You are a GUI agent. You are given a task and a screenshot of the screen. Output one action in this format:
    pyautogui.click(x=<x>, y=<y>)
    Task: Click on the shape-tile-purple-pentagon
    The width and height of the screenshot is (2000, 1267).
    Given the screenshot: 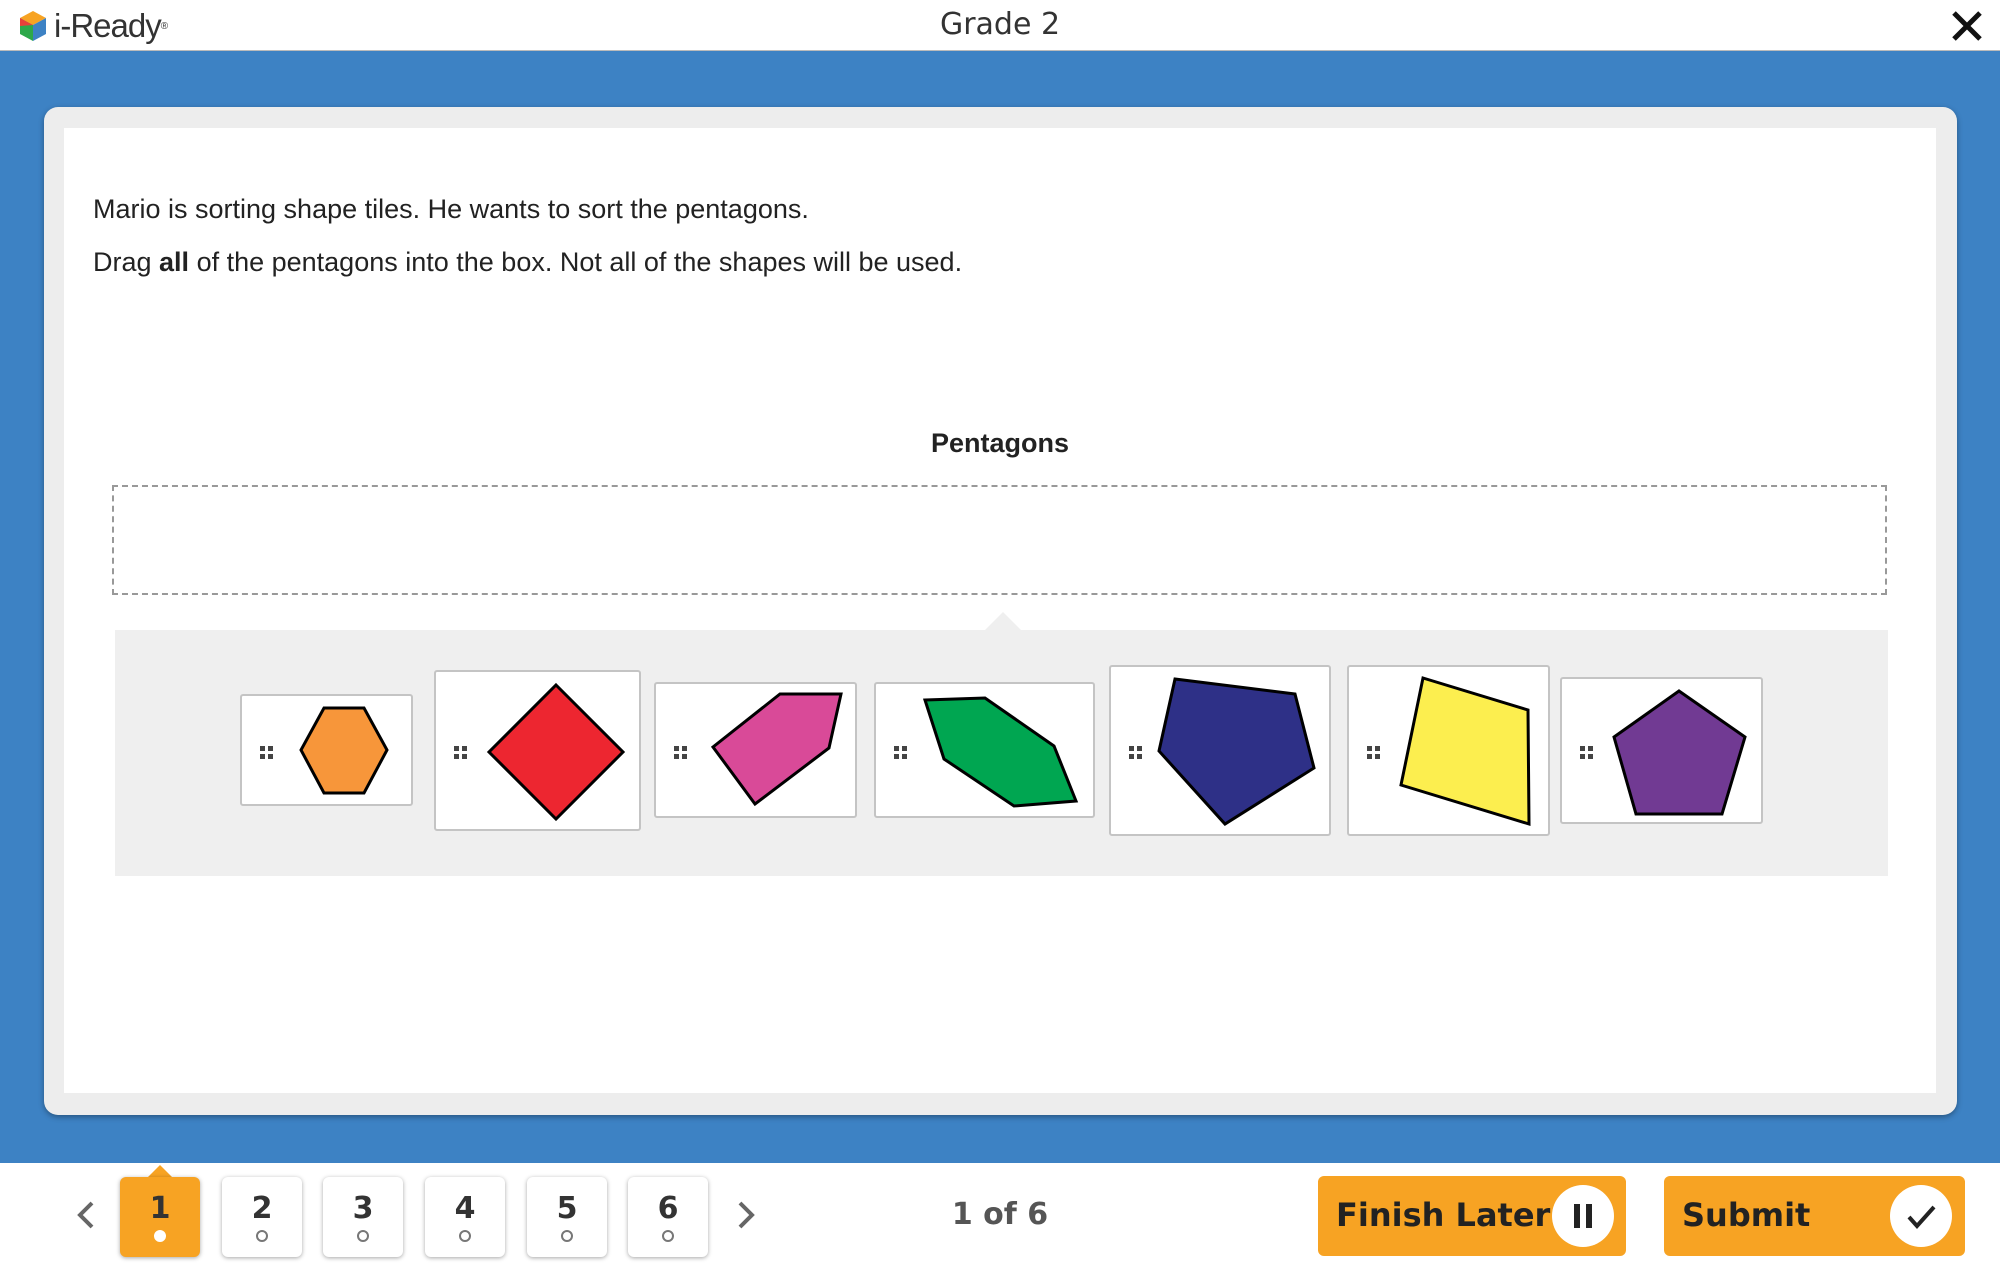 What is the action you would take?
    pyautogui.click(x=1661, y=750)
    